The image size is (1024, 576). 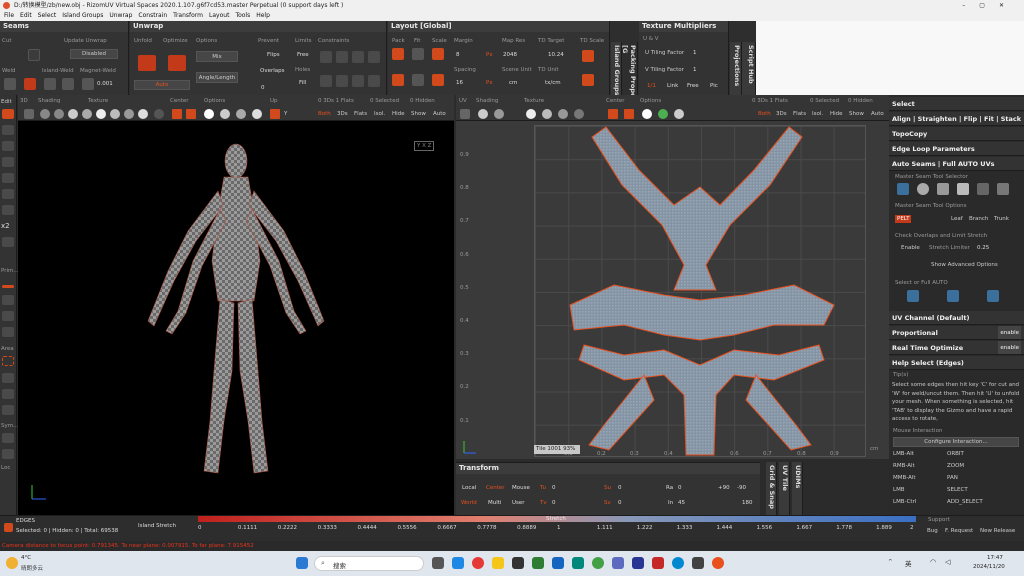 What do you see at coordinates (439, 114) in the screenshot?
I see `vp3d-auto-button: Auto` at bounding box center [439, 114].